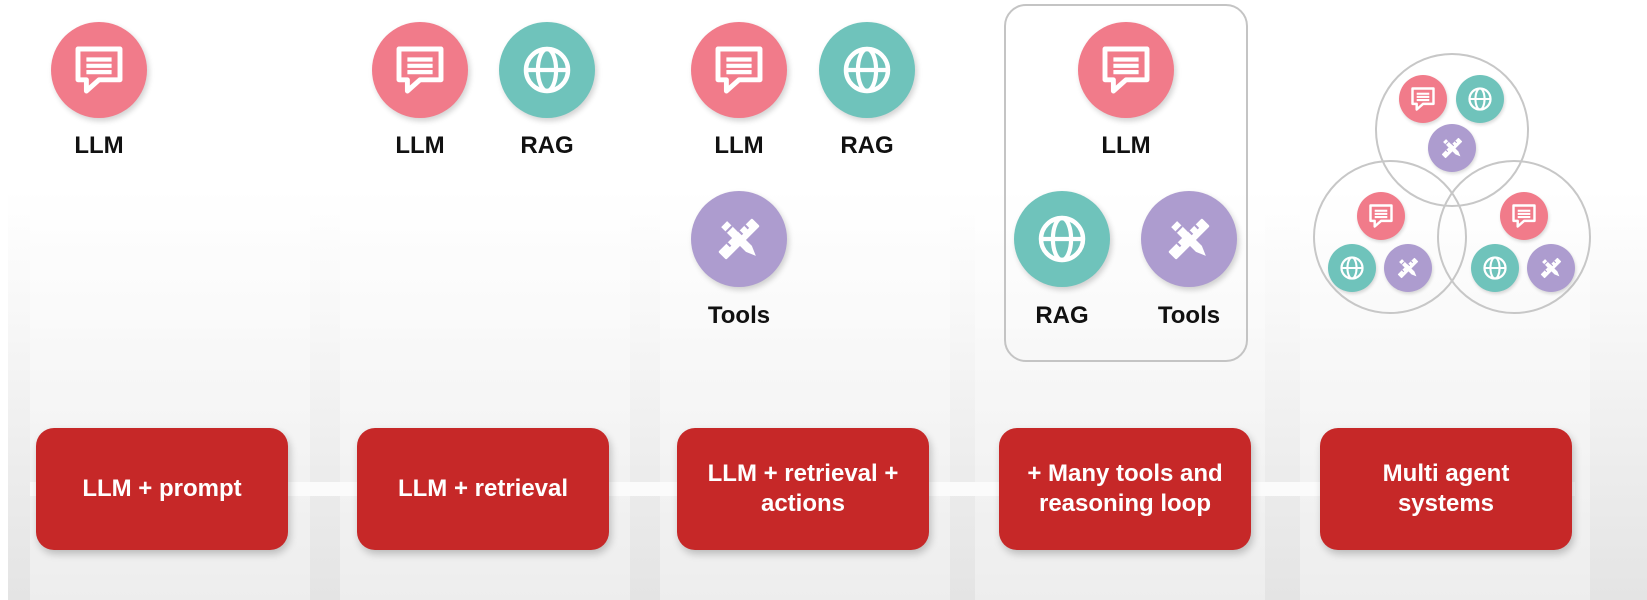 The height and width of the screenshot is (600, 1647). What do you see at coordinates (483, 489) in the screenshot?
I see `stage-llm-retrieval: LLM + retrieval` at bounding box center [483, 489].